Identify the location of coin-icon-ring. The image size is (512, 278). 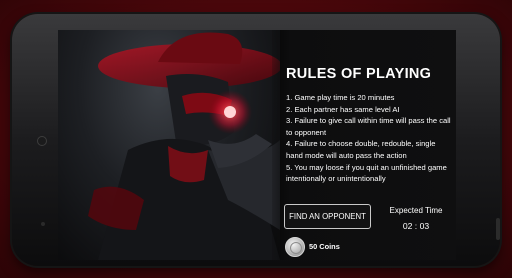
(296, 248).